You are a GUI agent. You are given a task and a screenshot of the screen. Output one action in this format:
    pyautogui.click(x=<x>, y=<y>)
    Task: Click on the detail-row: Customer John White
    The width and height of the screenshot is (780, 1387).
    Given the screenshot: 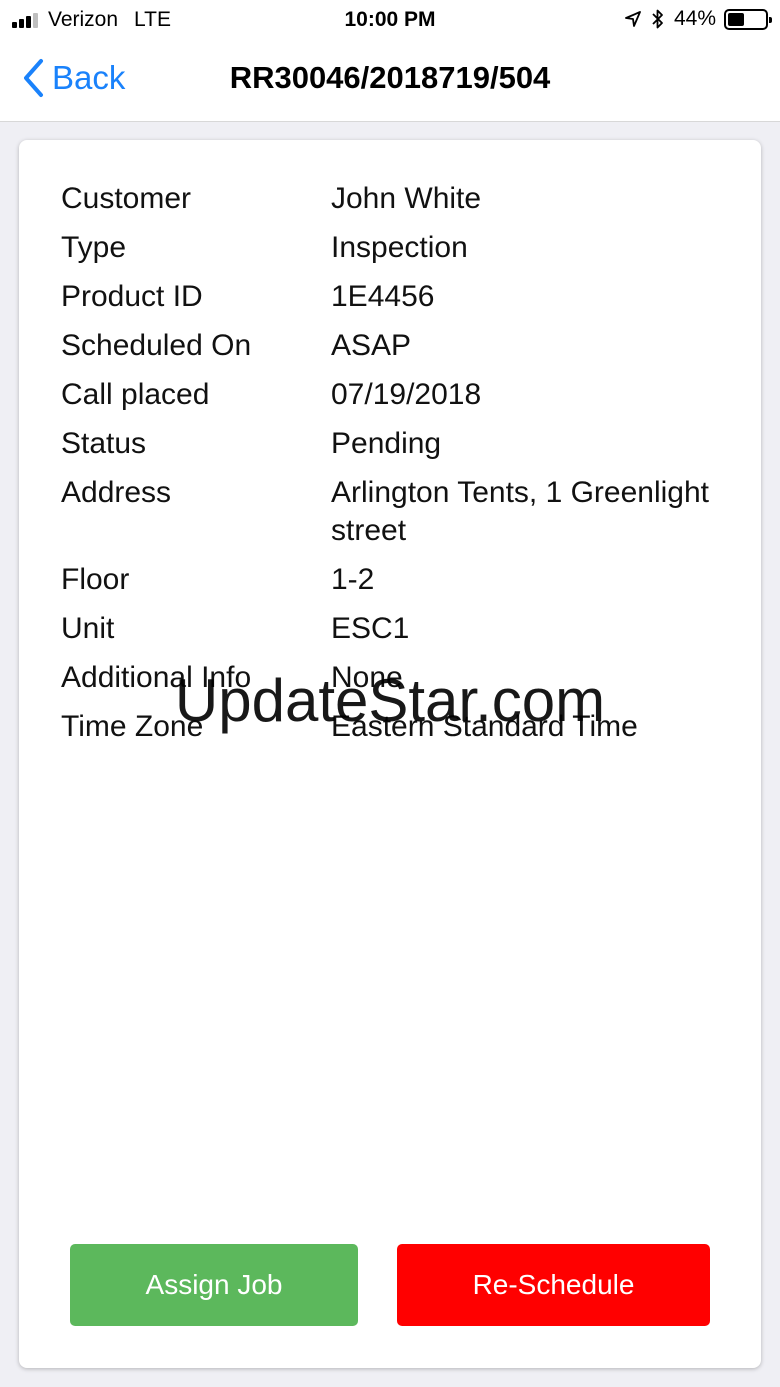 What is the action you would take?
    pyautogui.click(x=391, y=199)
    